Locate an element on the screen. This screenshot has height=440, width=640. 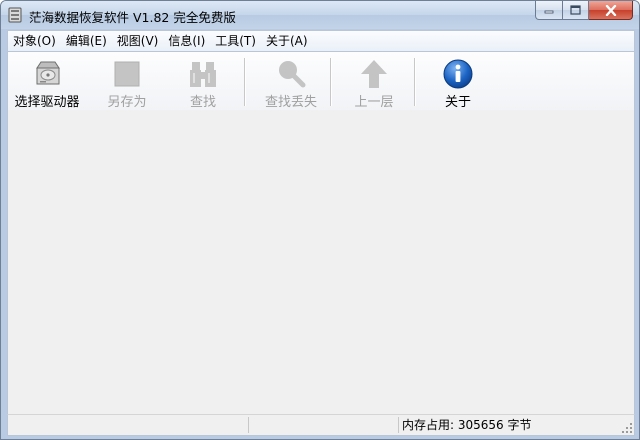
maximize-button is located at coordinates (576, 10).